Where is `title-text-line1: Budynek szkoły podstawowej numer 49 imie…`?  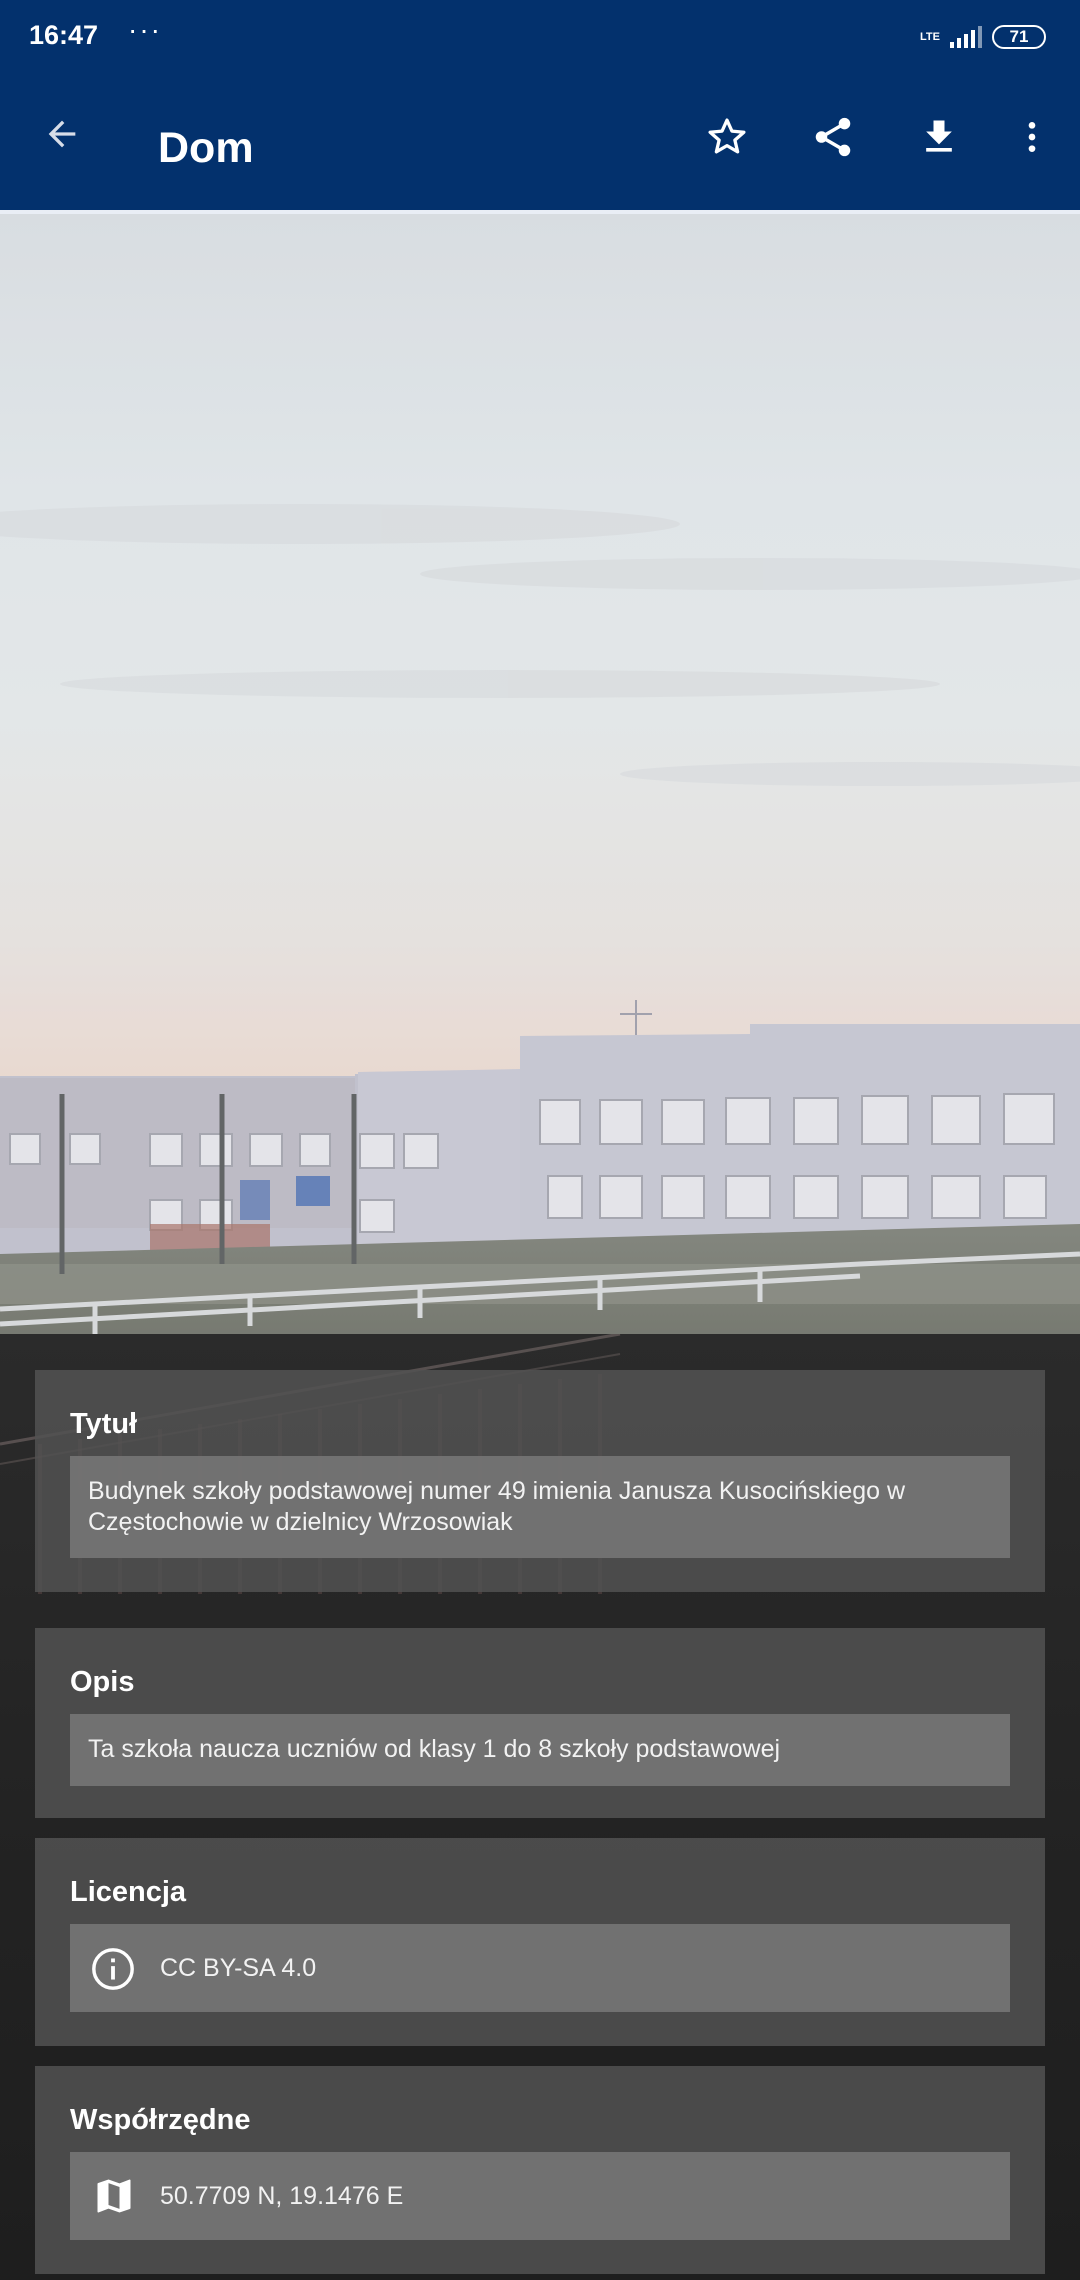
title-text-line1: Budynek szkoły podstawowej numer 49 imie… is located at coordinates (497, 1491).